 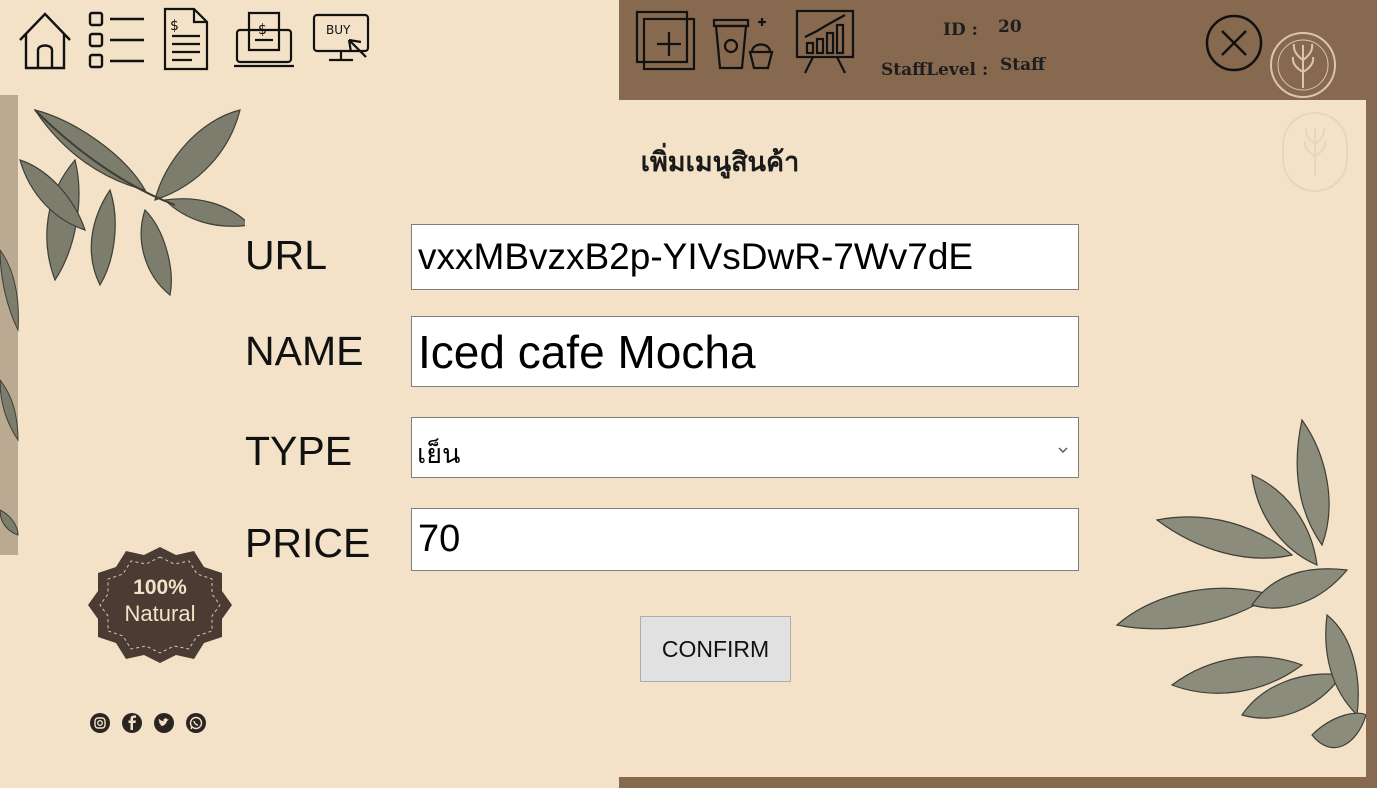 What do you see at coordinates (998, 782) in the screenshot?
I see `bottom-brown-edge` at bounding box center [998, 782].